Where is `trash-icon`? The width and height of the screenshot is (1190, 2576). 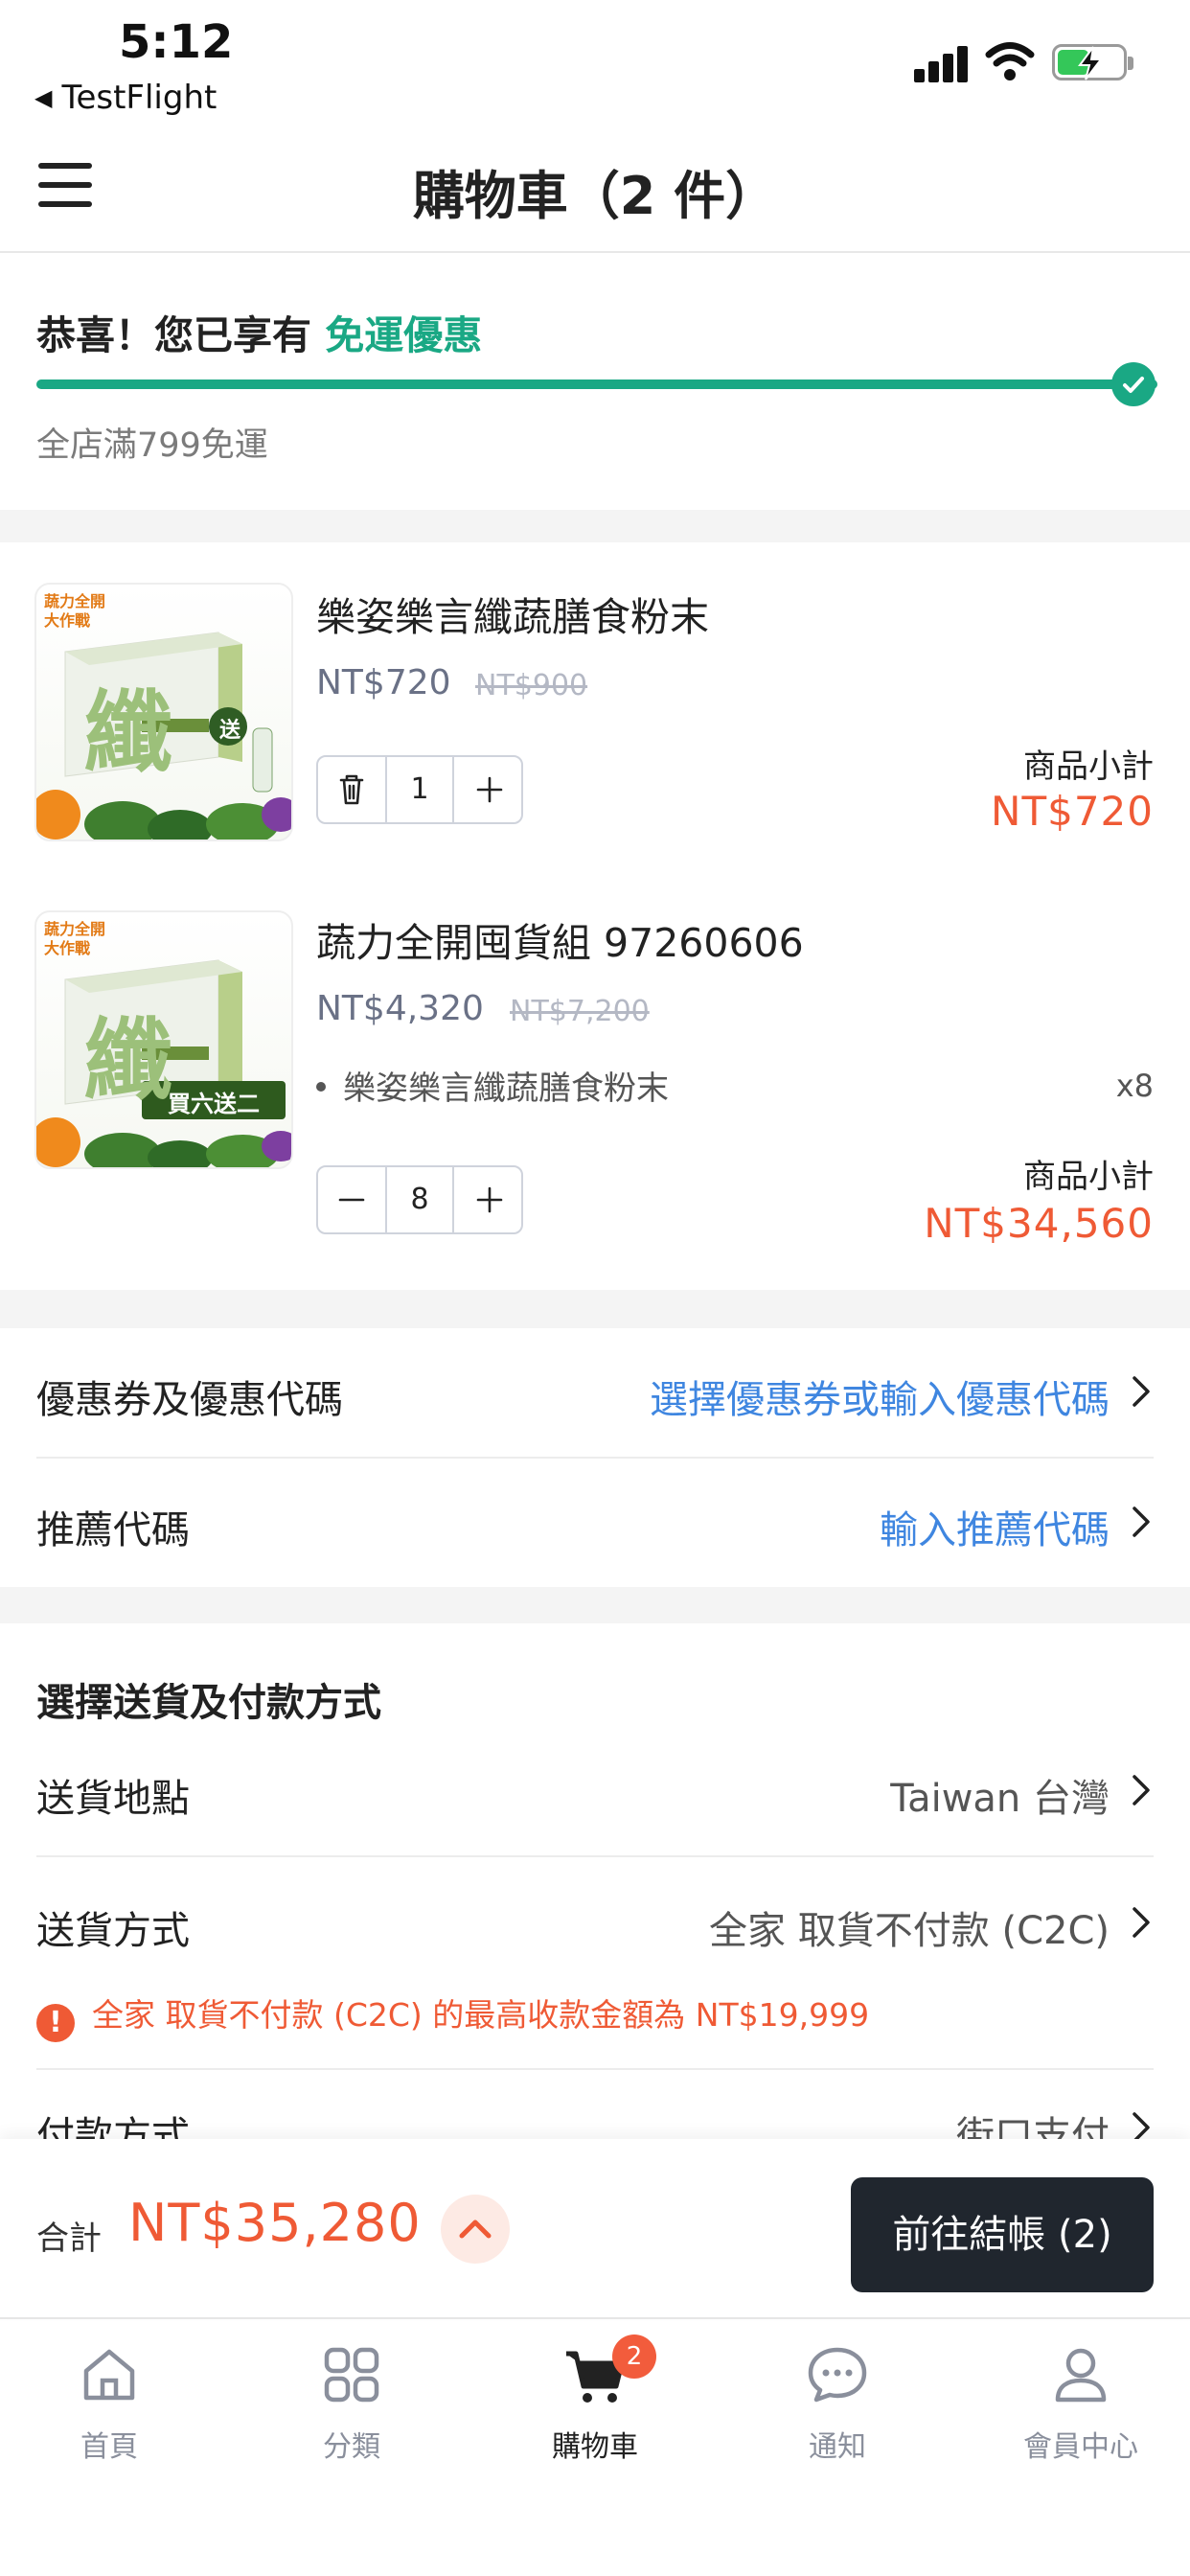
trash-icon is located at coordinates (351, 789).